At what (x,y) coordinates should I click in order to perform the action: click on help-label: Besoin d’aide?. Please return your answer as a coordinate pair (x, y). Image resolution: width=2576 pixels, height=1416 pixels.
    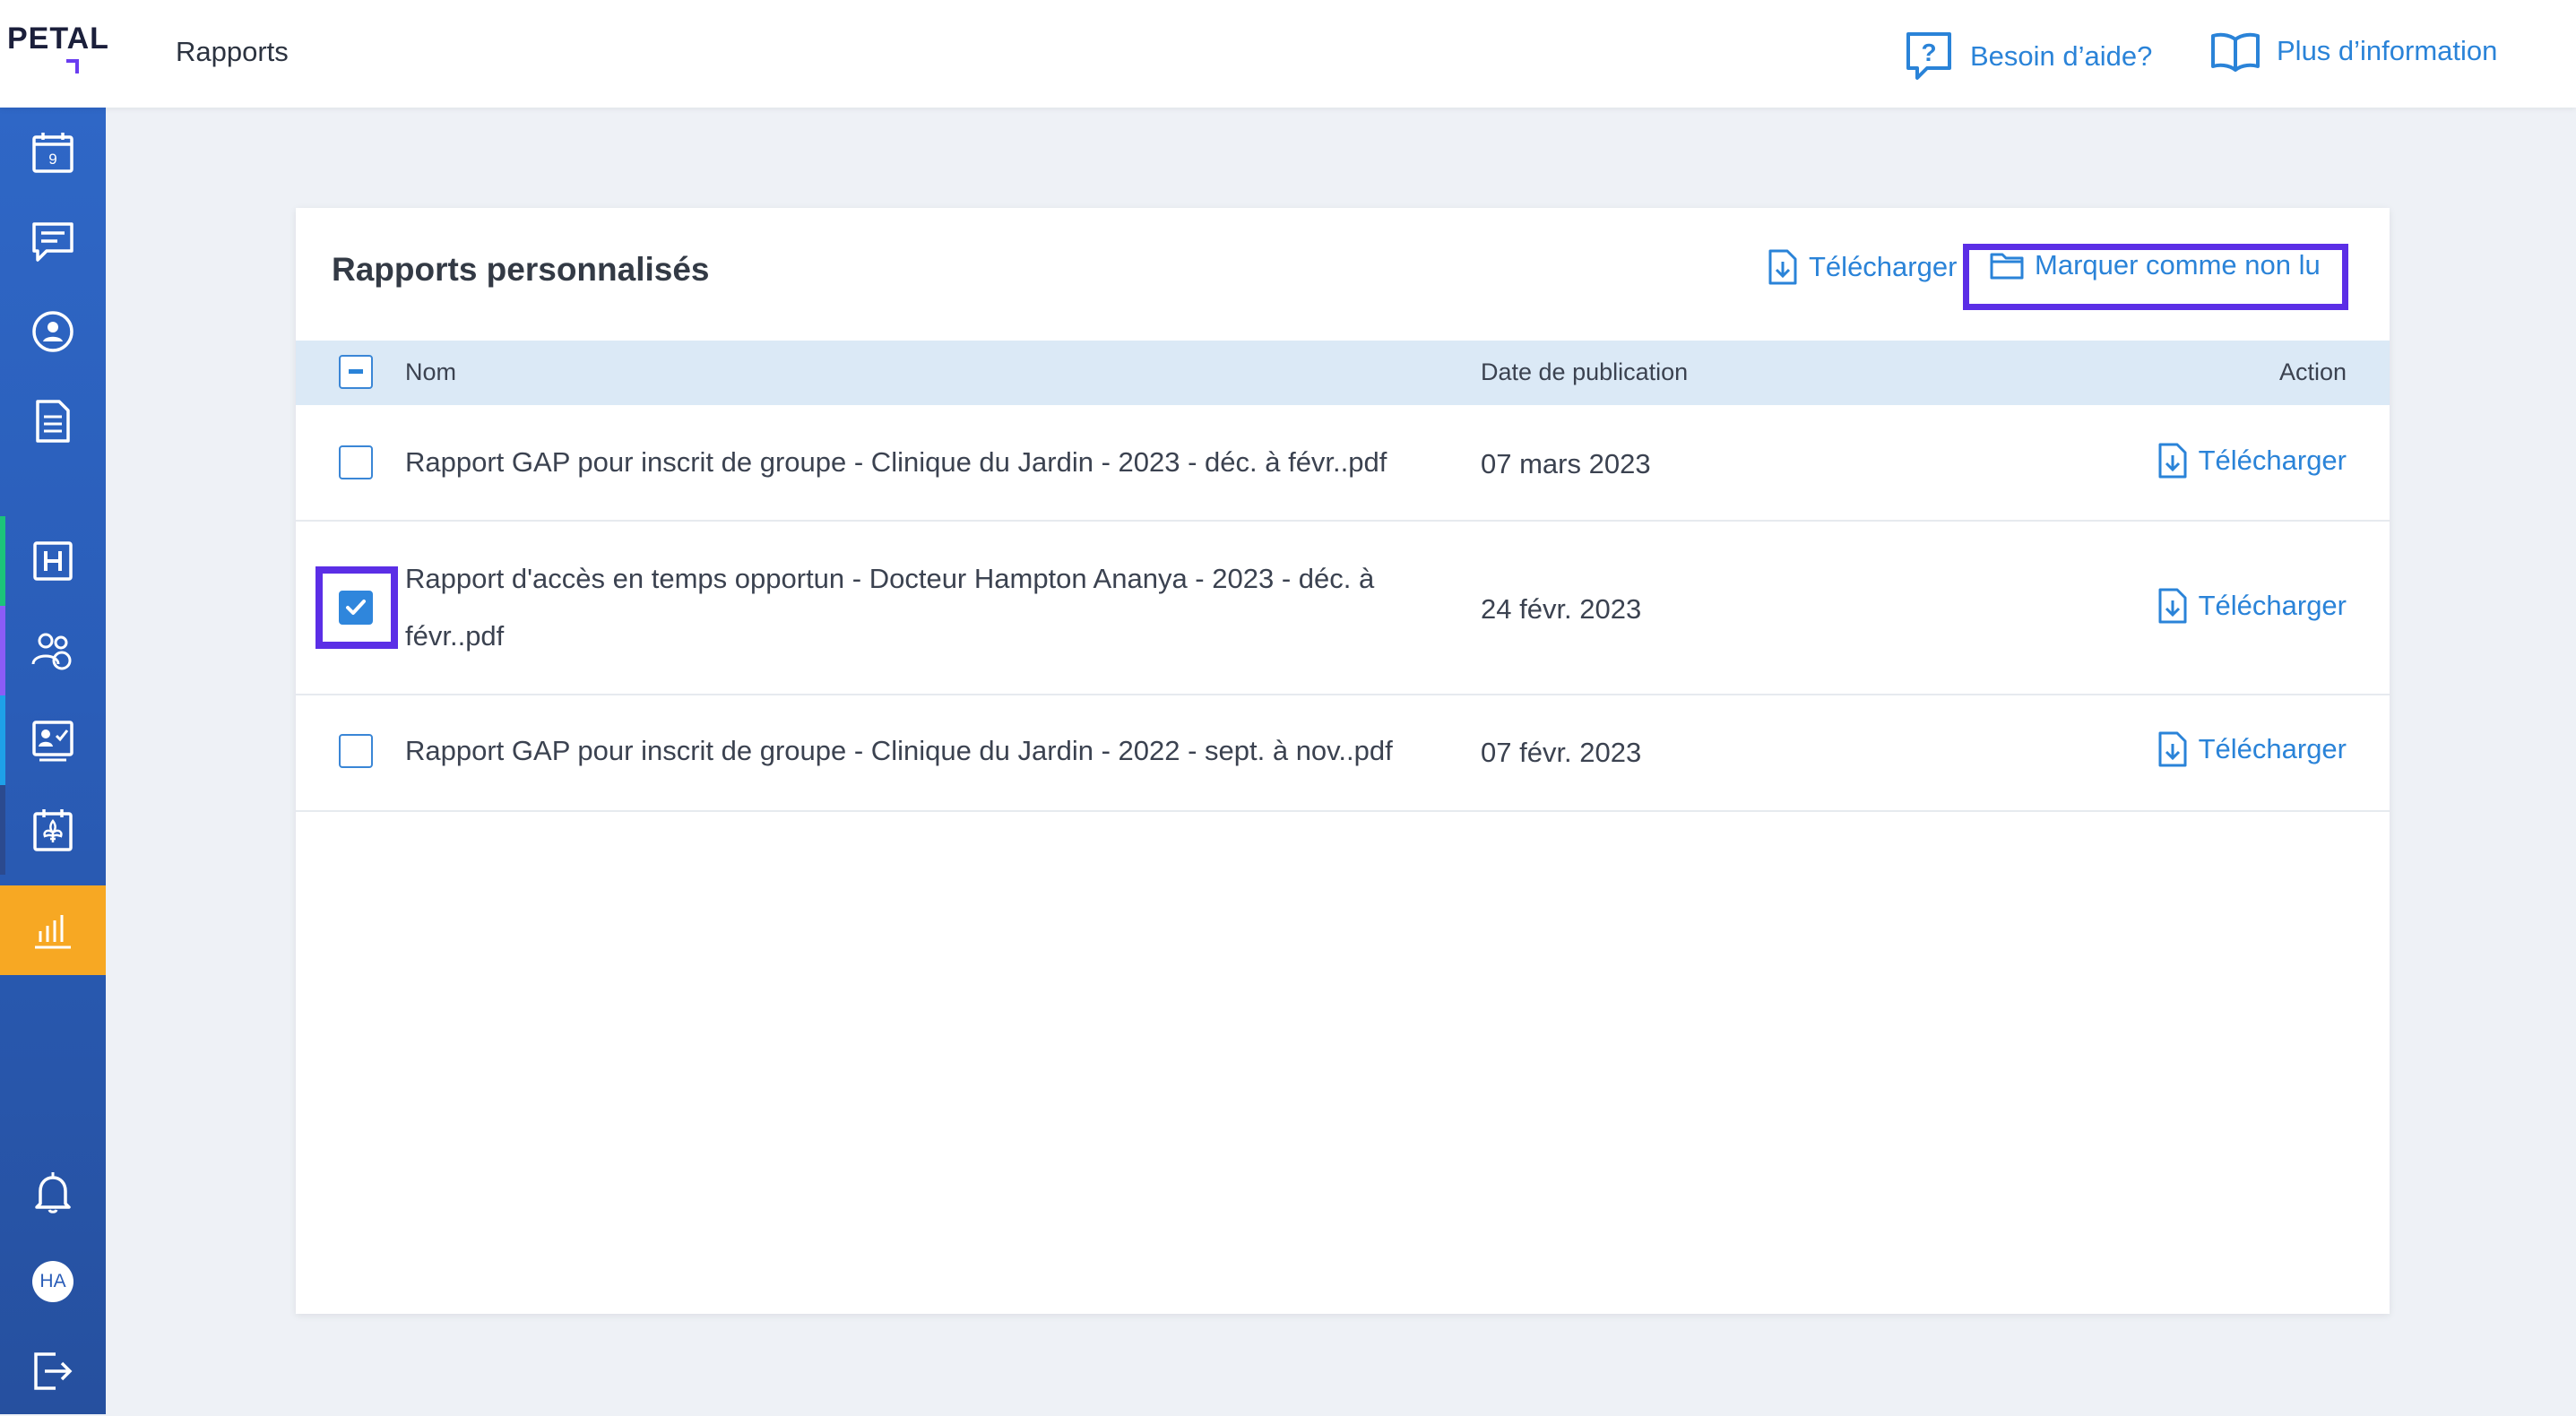
    Looking at the image, I should click on (2061, 56).